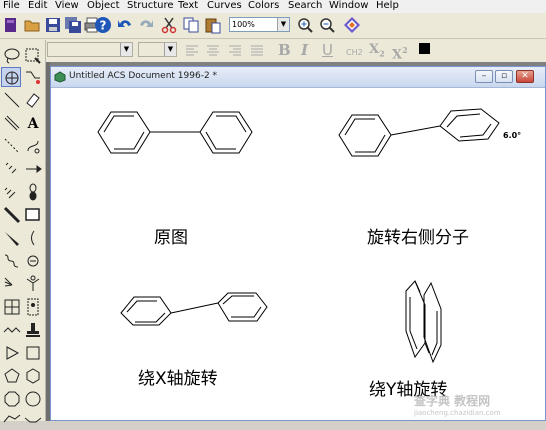 The height and width of the screenshot is (430, 546). I want to click on label-original: 原图, so click(171, 235).